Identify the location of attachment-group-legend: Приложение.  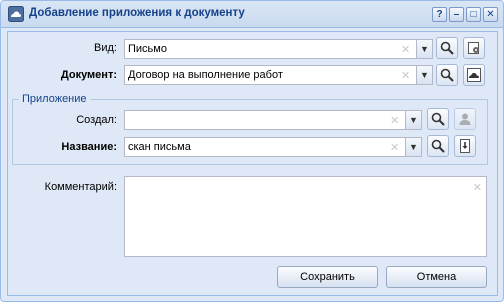
(54, 99).